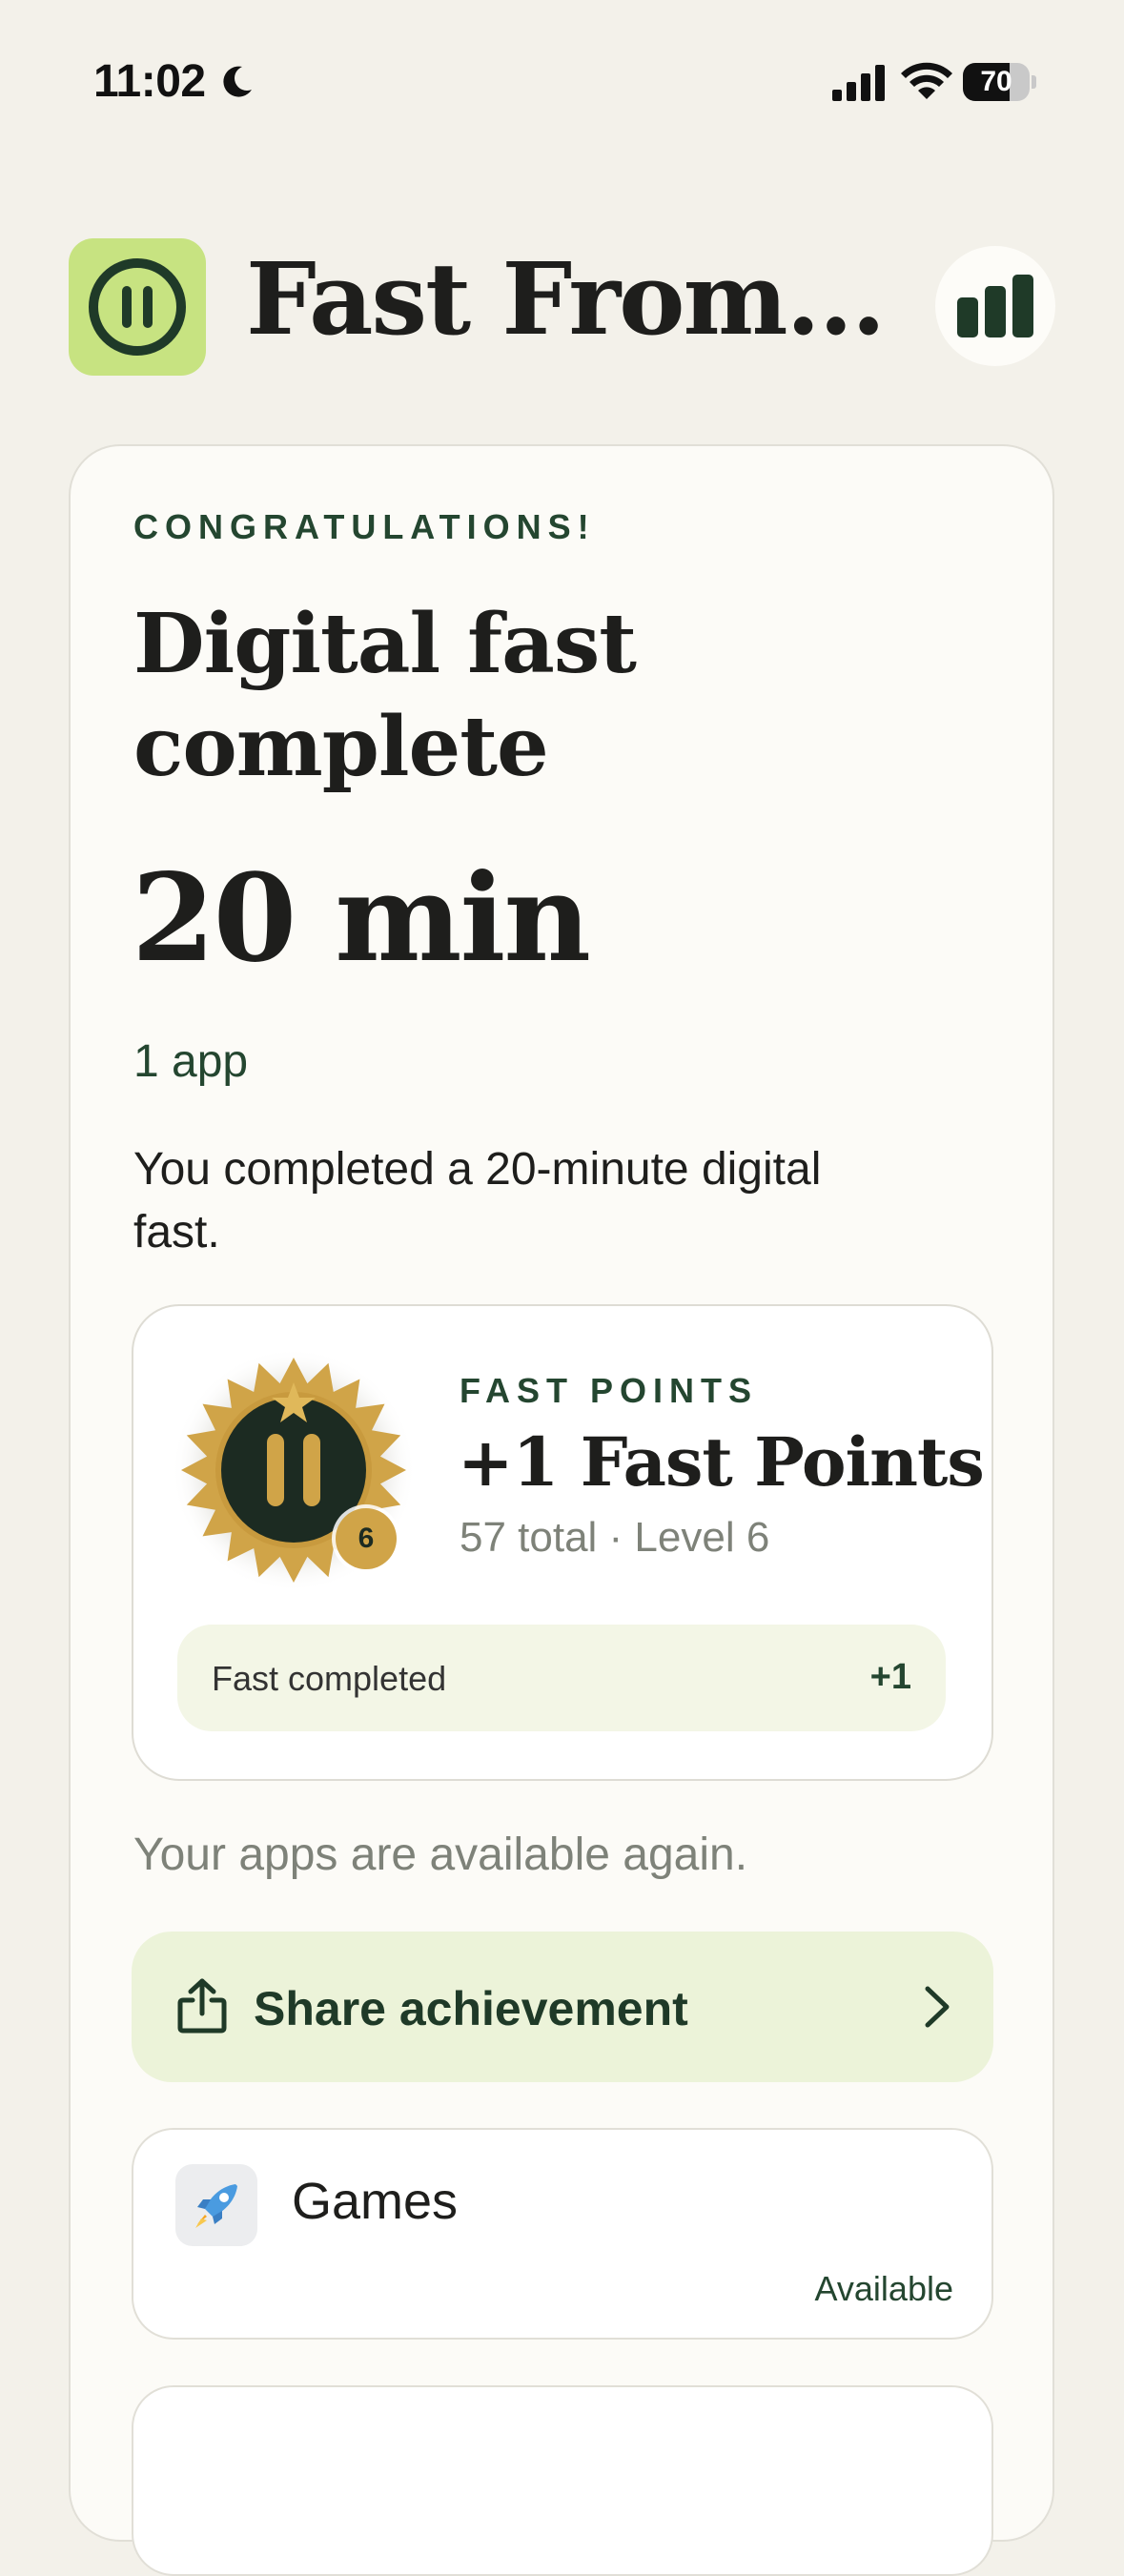 The height and width of the screenshot is (2576, 1124). I want to click on points-row-label: Fast completed, so click(329, 1678).